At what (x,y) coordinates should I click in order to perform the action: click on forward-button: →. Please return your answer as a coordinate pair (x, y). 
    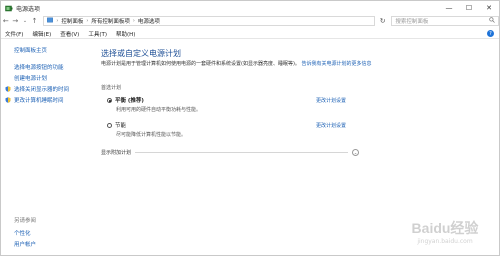
    Looking at the image, I should click on (16, 21).